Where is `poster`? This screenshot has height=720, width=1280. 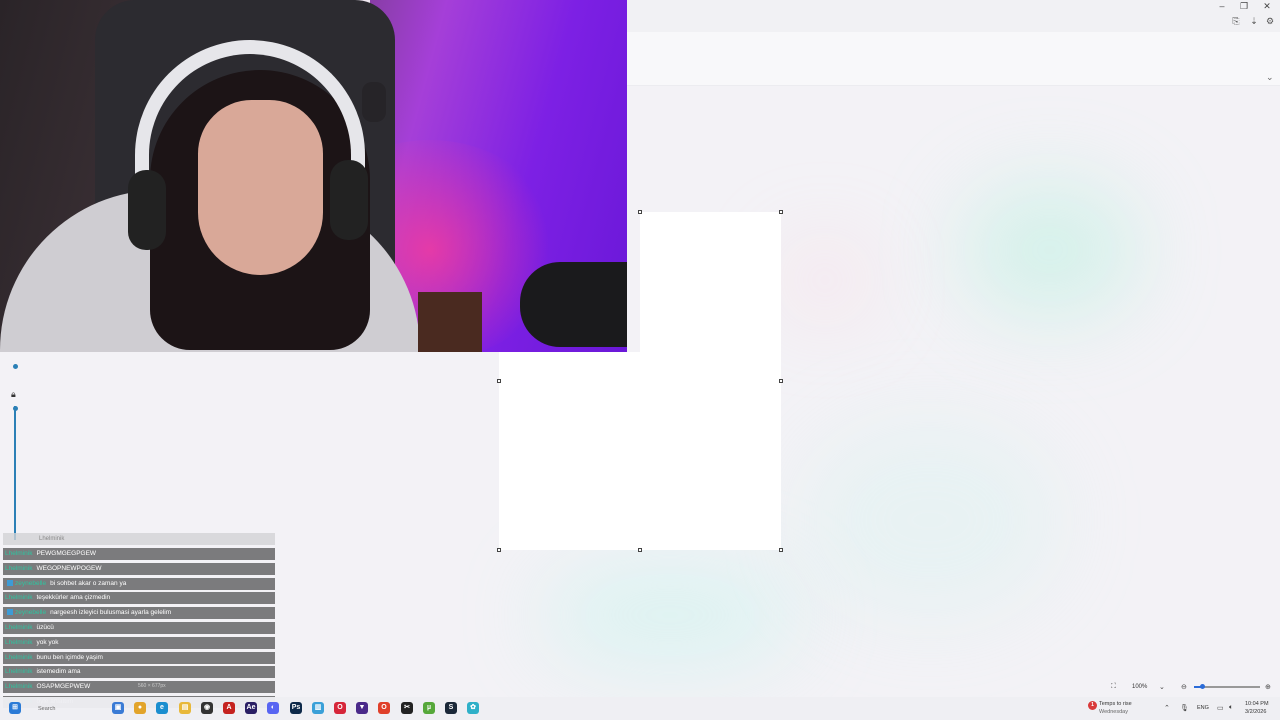
poster is located at coordinates (450, 322).